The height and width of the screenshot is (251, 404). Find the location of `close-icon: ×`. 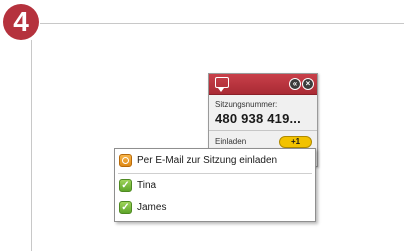

close-icon: × is located at coordinates (308, 84).